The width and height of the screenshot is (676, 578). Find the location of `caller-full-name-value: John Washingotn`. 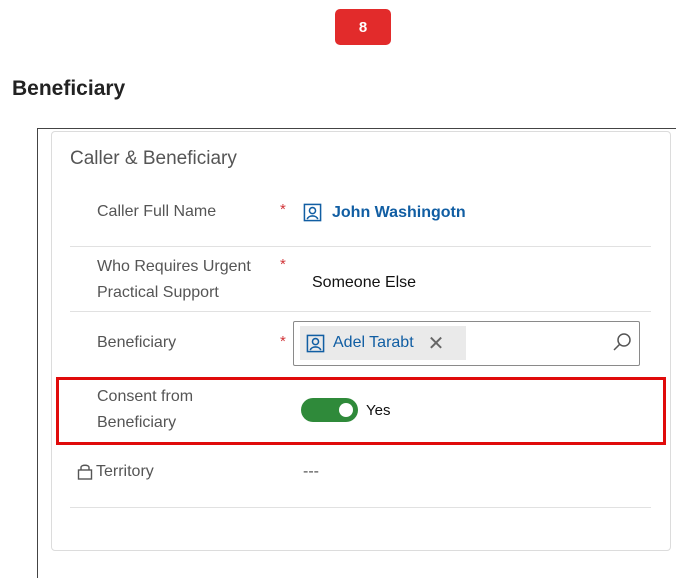

caller-full-name-value: John Washingotn is located at coordinates (384, 212).